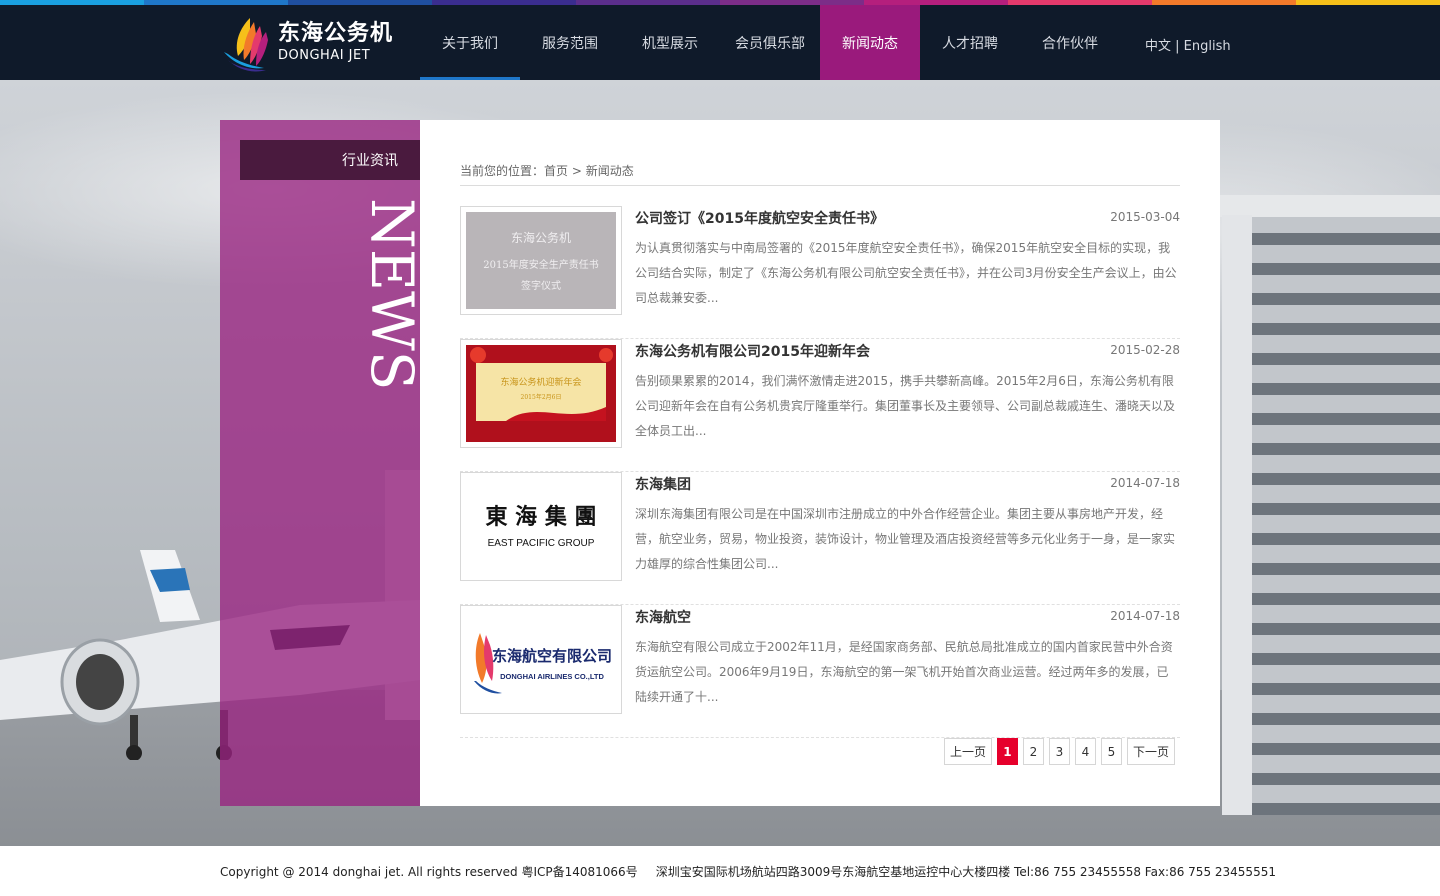 Image resolution: width=1440 pixels, height=896 pixels. Describe the element at coordinates (540, 264) in the screenshot. I see `thumb-text: 2015年度安全生产责任书` at that location.